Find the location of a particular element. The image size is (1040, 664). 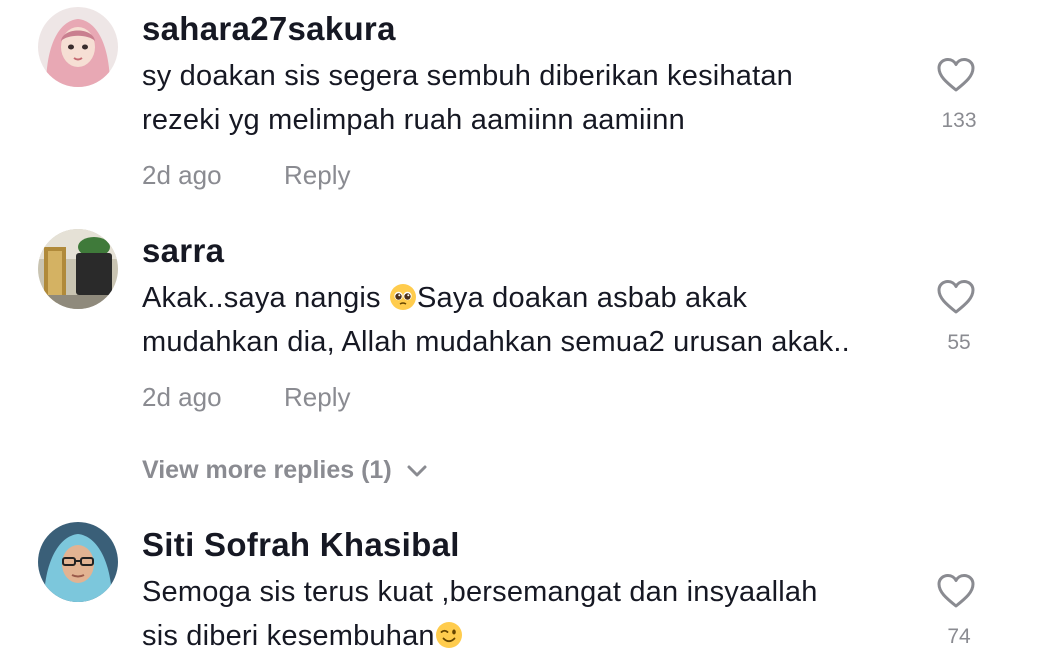

hijab-girl-avatar-icon is located at coordinates (78, 47).